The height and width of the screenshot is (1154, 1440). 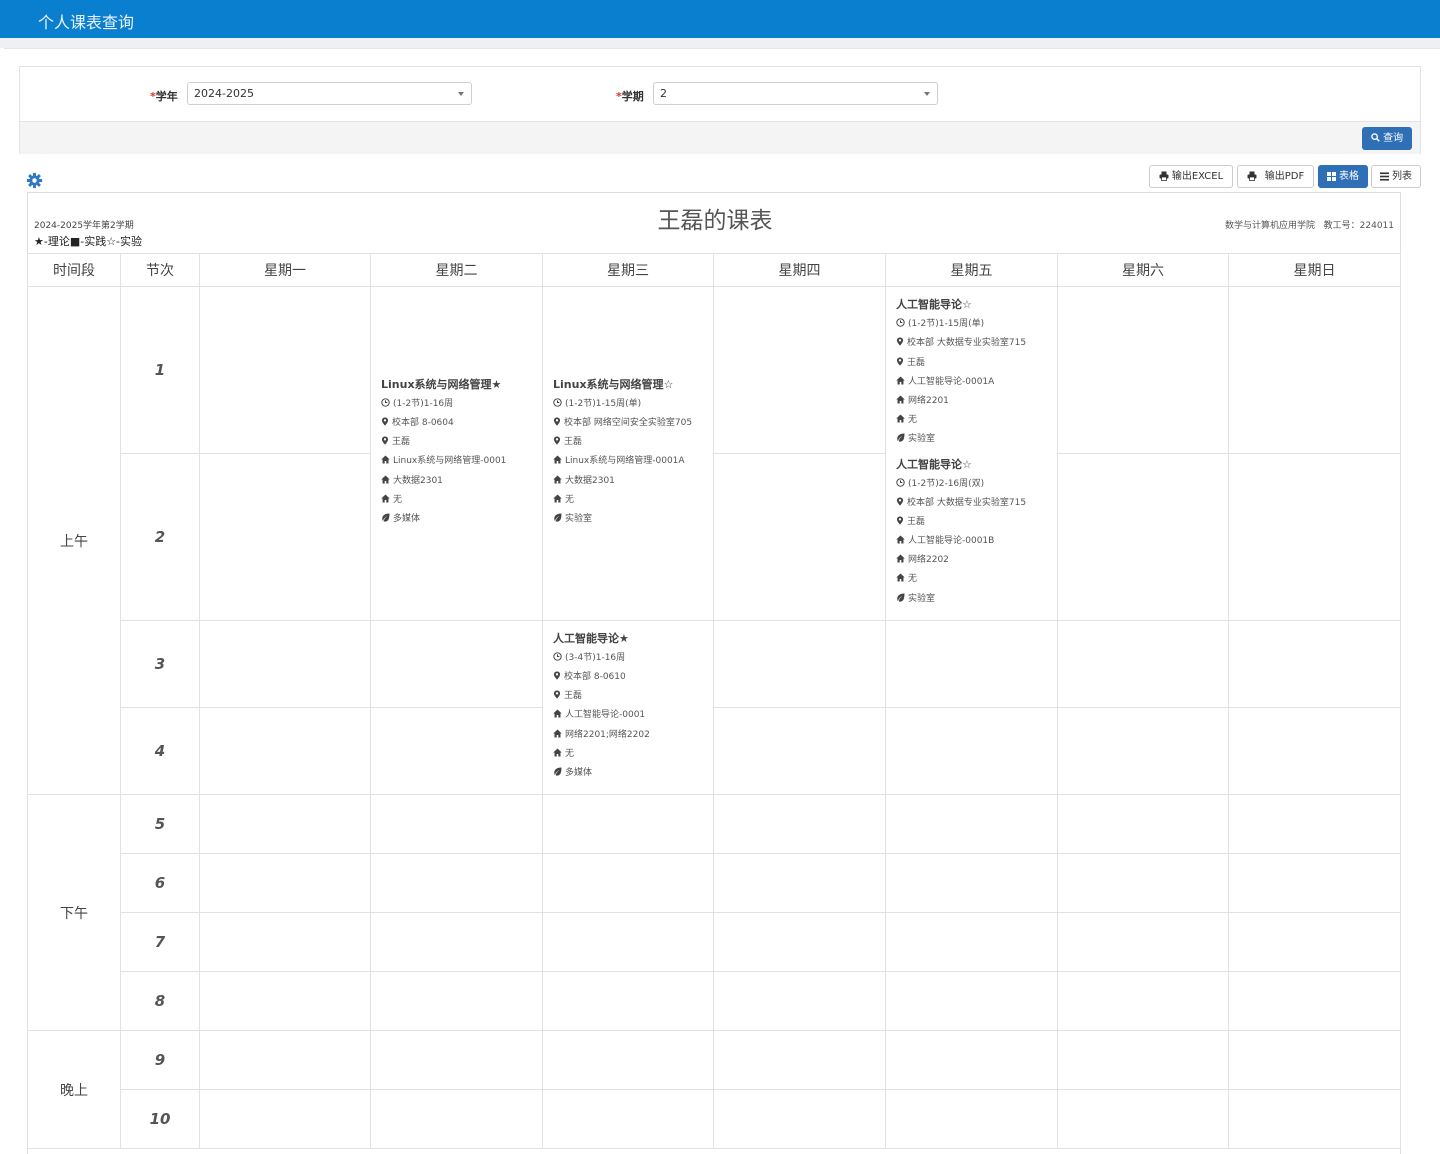 I want to click on col-header-period: 时间段, so click(x=74, y=270).